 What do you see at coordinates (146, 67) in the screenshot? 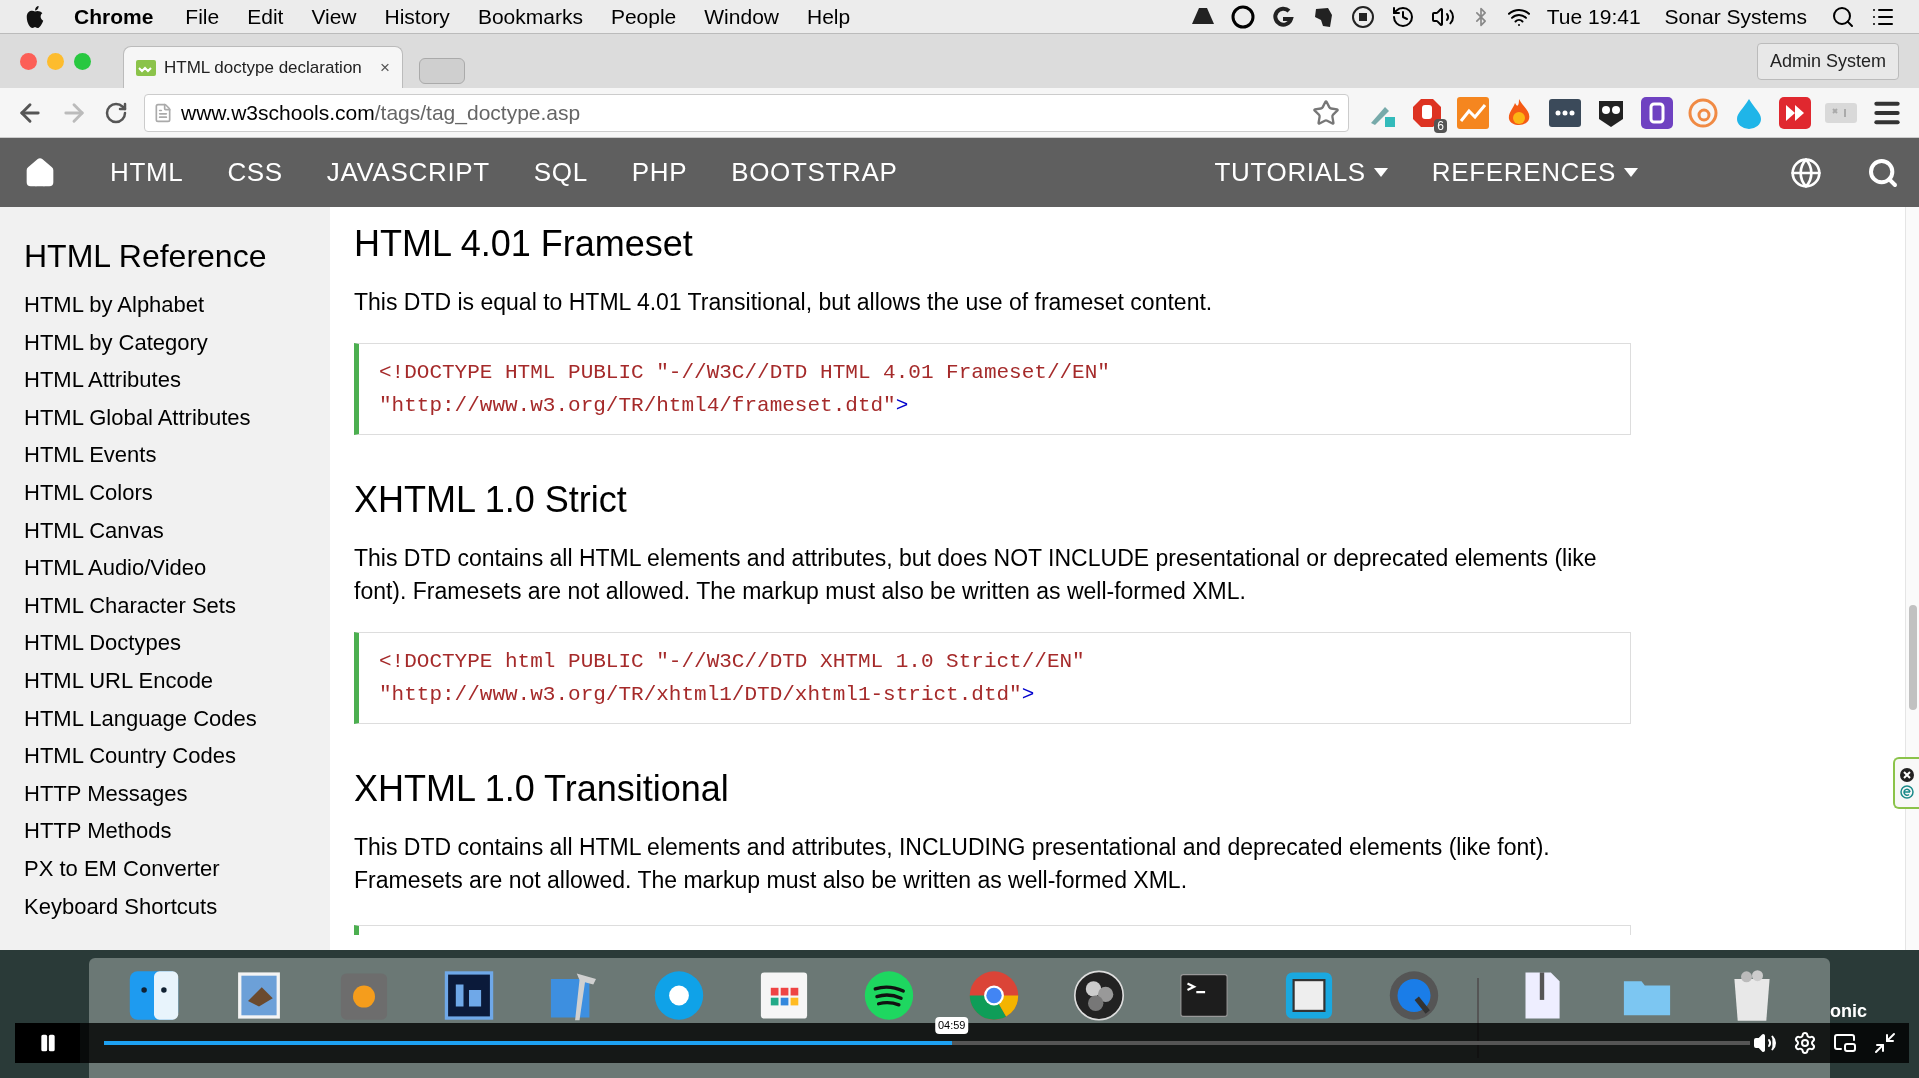
I see `site-favicon` at bounding box center [146, 67].